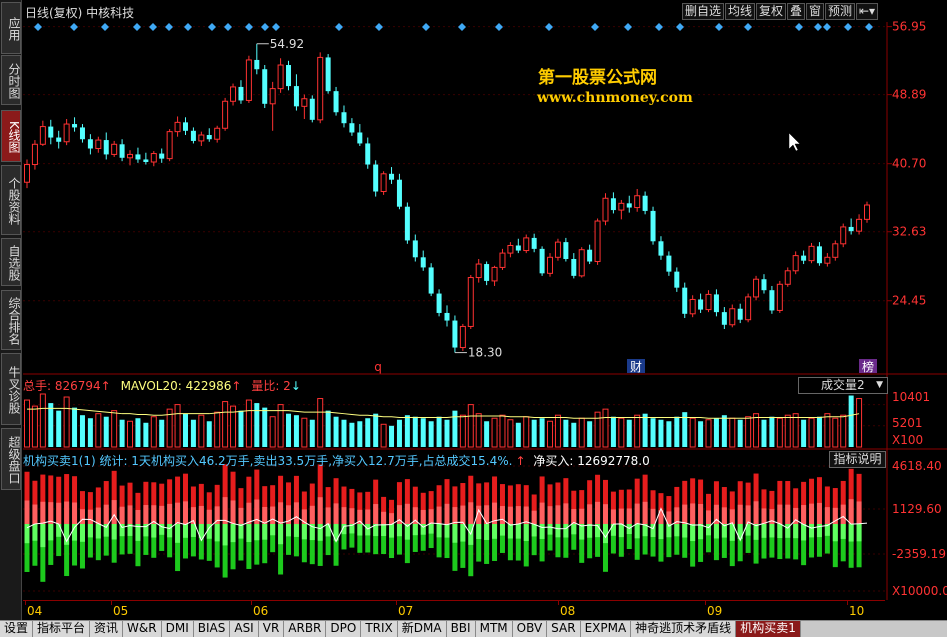  What do you see at coordinates (909, 164) in the screenshot?
I see `price-tick-label: 40.70` at bounding box center [909, 164].